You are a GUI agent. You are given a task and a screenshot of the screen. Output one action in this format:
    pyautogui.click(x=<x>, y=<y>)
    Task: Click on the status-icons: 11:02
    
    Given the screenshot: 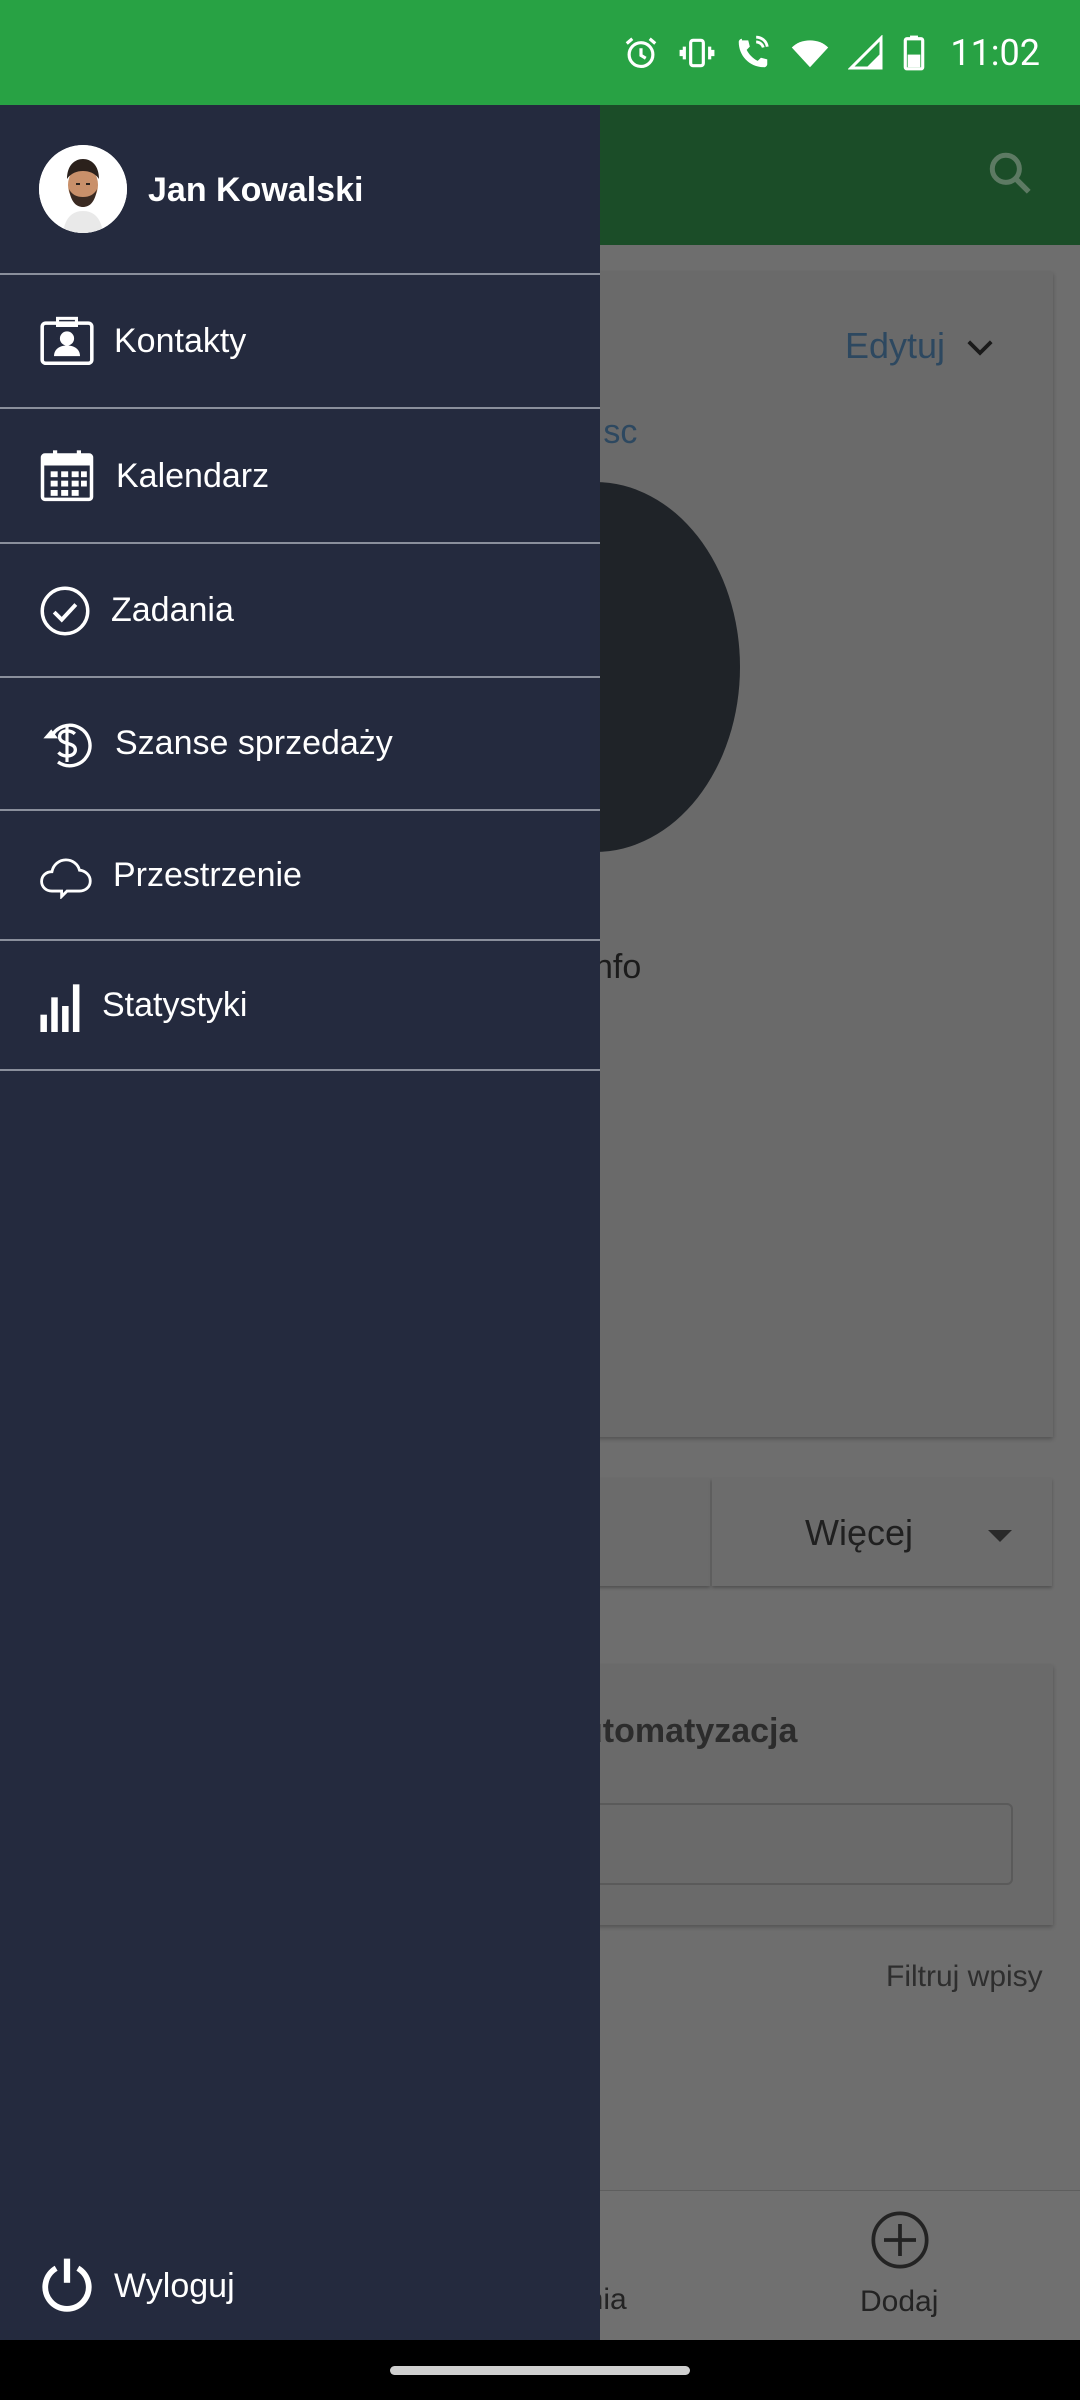 What is the action you would take?
    pyautogui.click(x=831, y=53)
    